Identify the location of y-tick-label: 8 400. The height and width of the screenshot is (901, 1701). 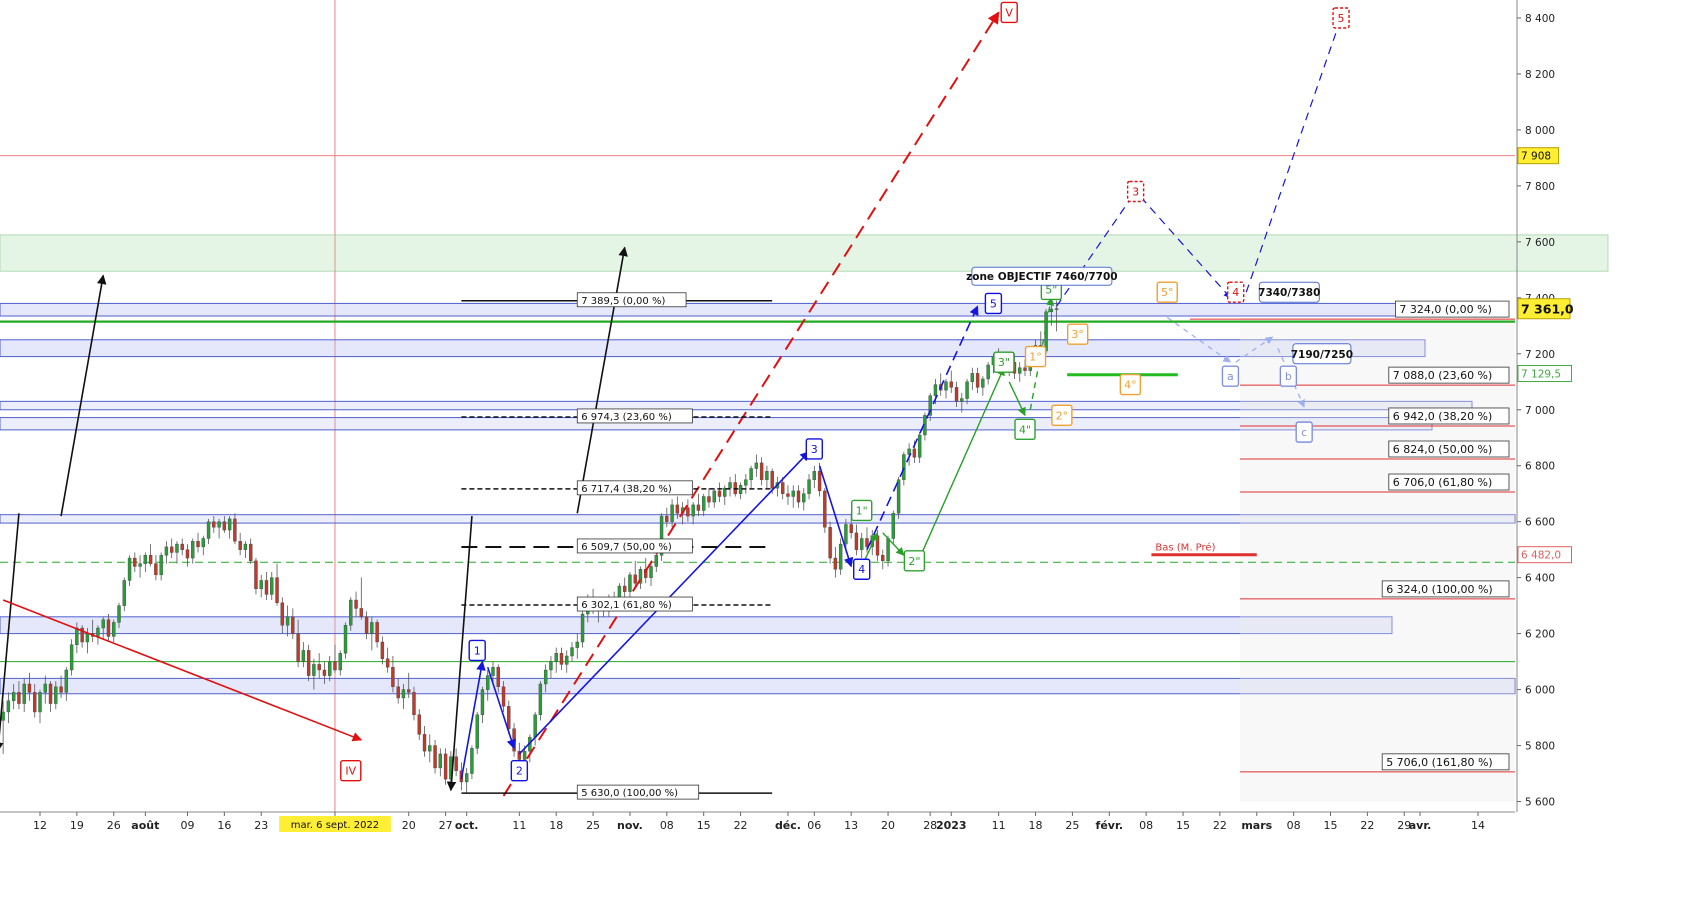
(1540, 19).